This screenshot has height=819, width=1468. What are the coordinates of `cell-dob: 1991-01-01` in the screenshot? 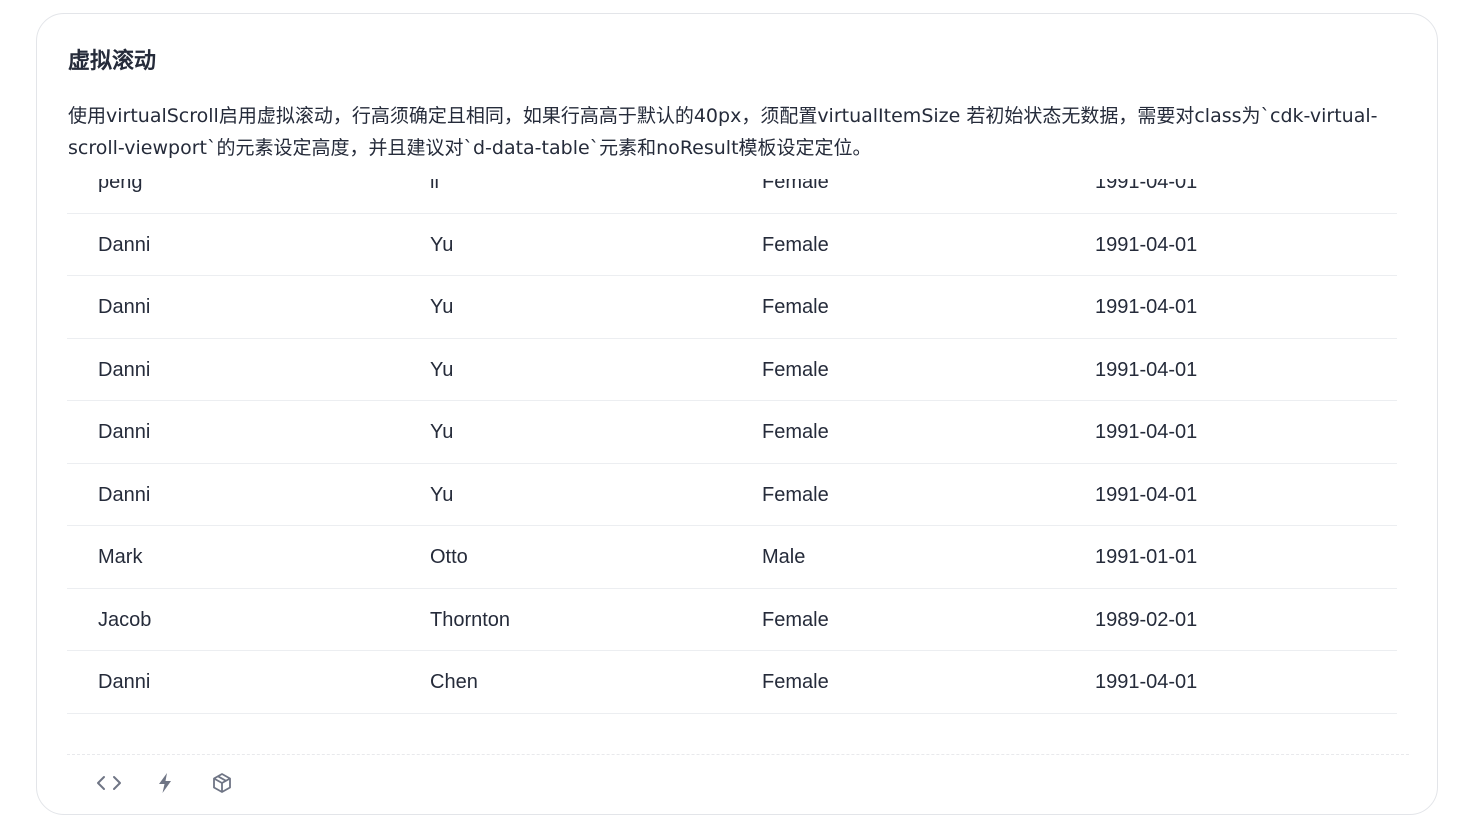 It's located at (1146, 557).